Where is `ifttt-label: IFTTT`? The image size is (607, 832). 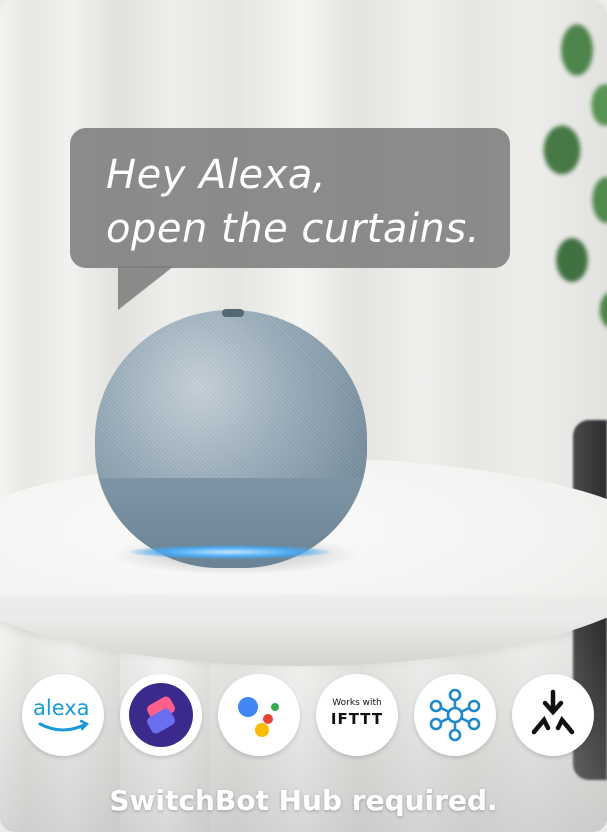 ifttt-label: IFTTT is located at coordinates (357, 719).